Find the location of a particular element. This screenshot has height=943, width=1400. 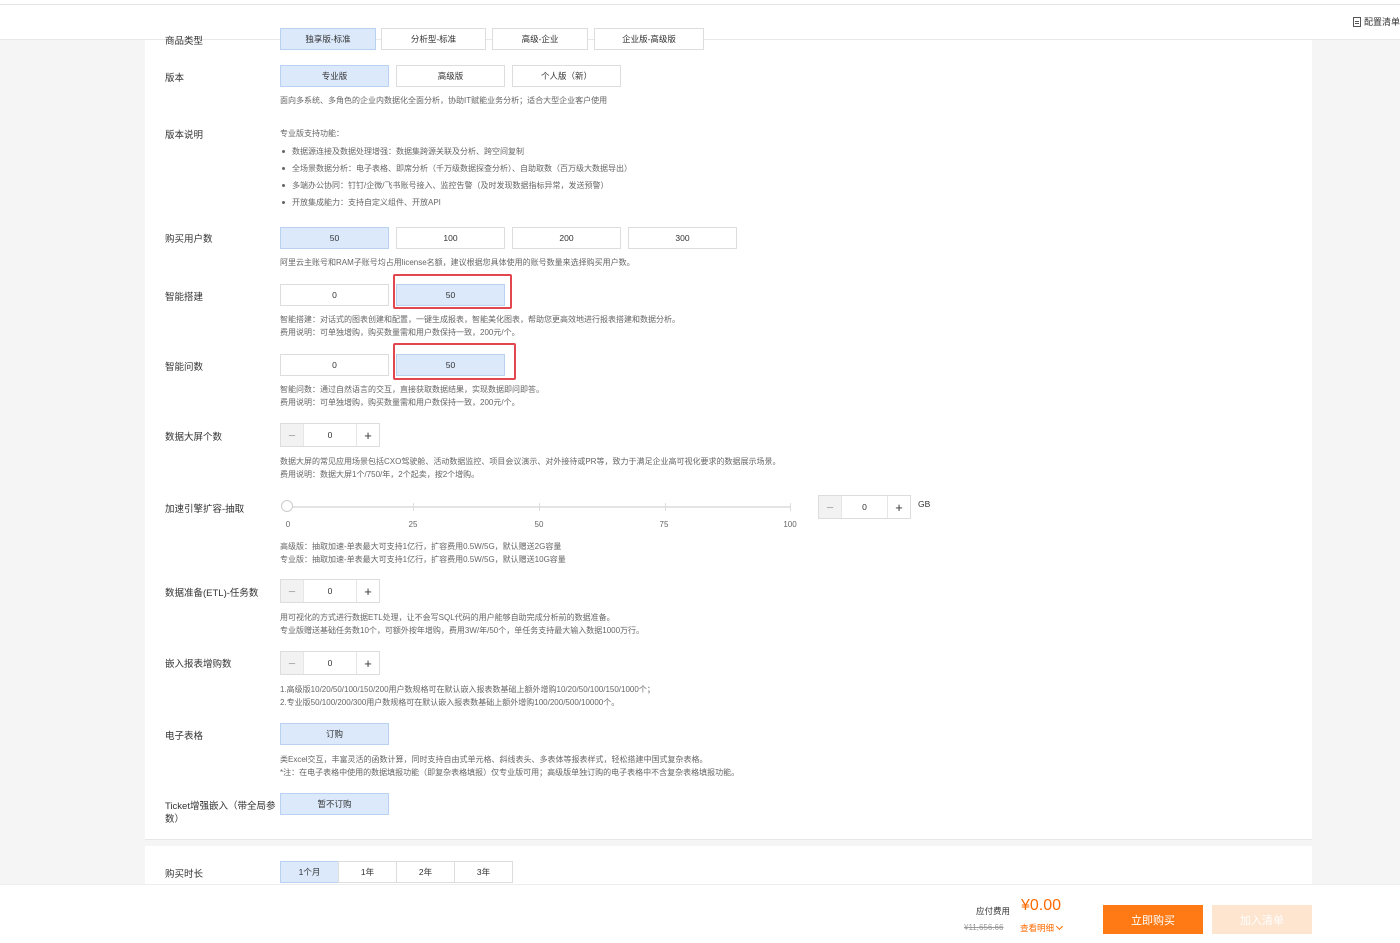

slider-tick-label: 0 is located at coordinates (288, 524).